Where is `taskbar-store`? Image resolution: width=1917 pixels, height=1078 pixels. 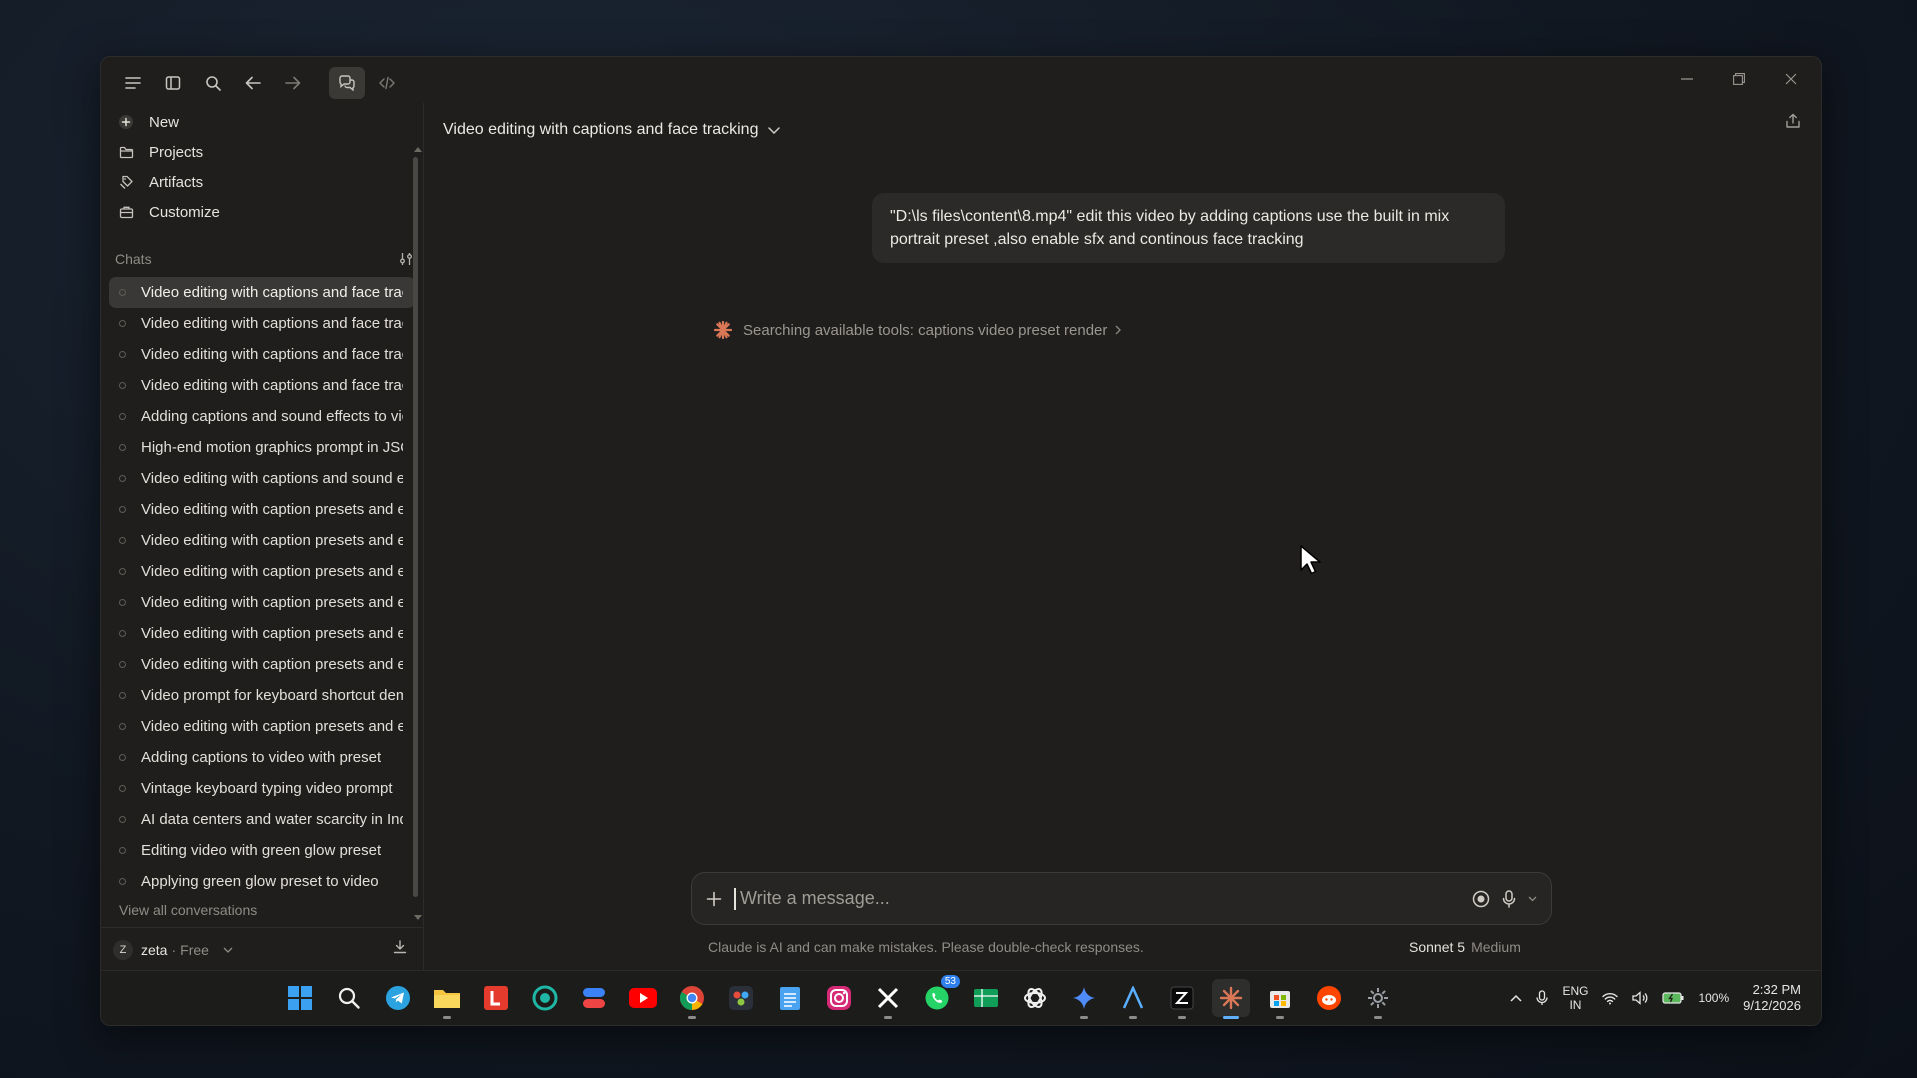
taskbar-store is located at coordinates (1280, 999).